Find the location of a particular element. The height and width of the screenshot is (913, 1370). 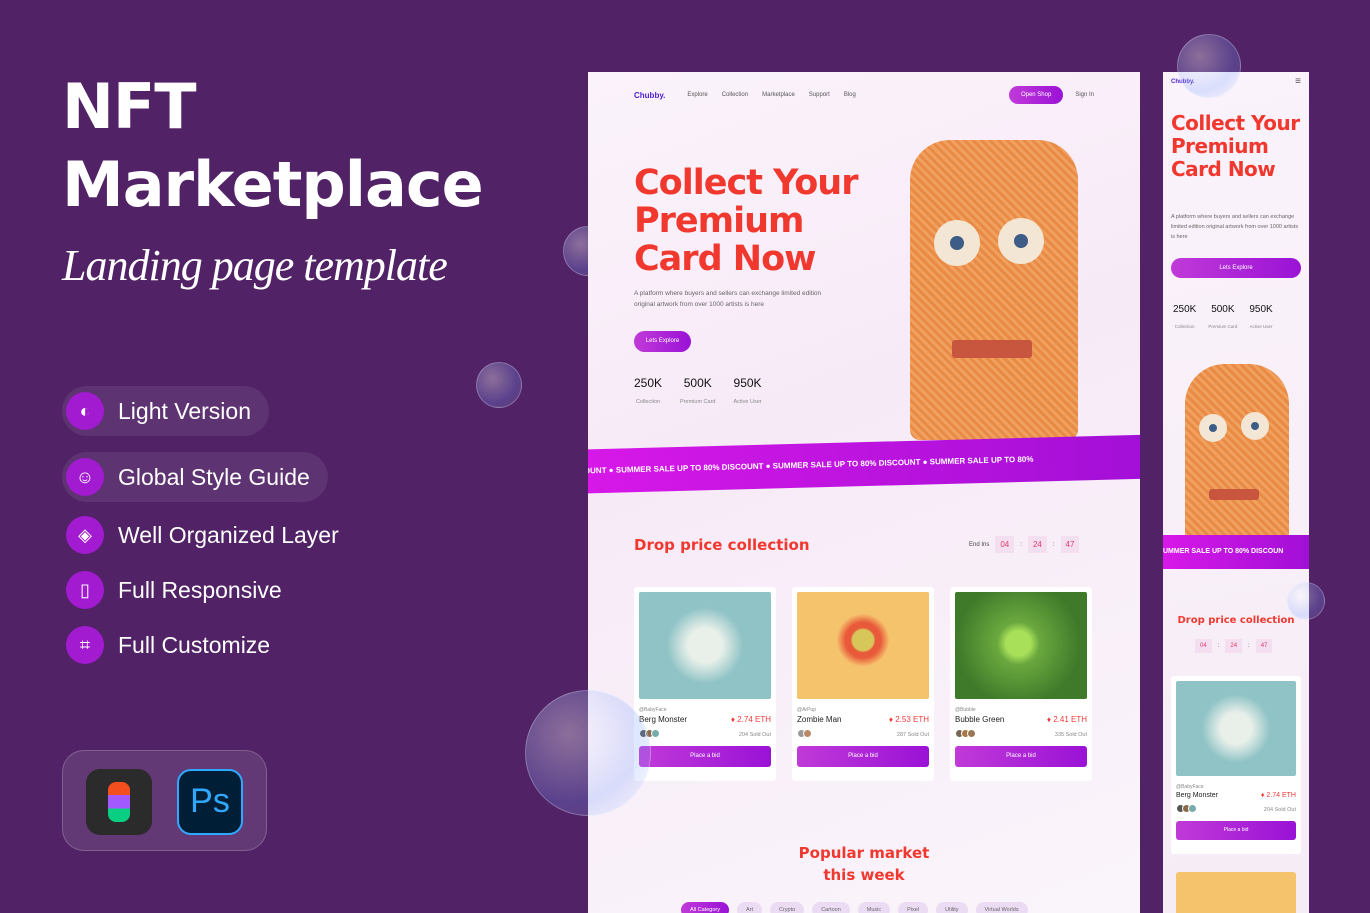

menu-icon: ≡ is located at coordinates (1298, 81).